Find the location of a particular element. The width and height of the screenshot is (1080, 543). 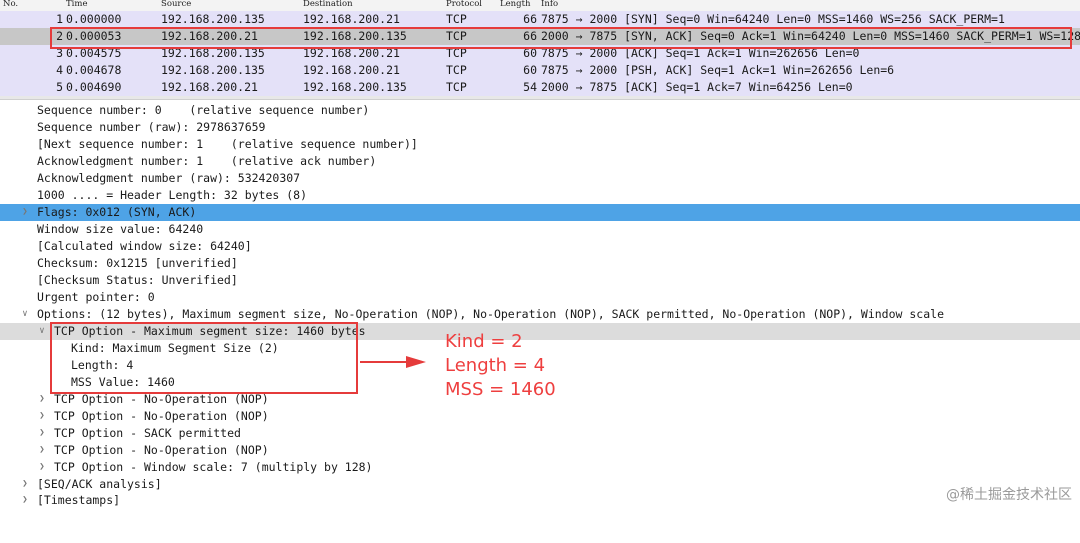

watermark: @稀土掘金技术社区 is located at coordinates (1009, 495).